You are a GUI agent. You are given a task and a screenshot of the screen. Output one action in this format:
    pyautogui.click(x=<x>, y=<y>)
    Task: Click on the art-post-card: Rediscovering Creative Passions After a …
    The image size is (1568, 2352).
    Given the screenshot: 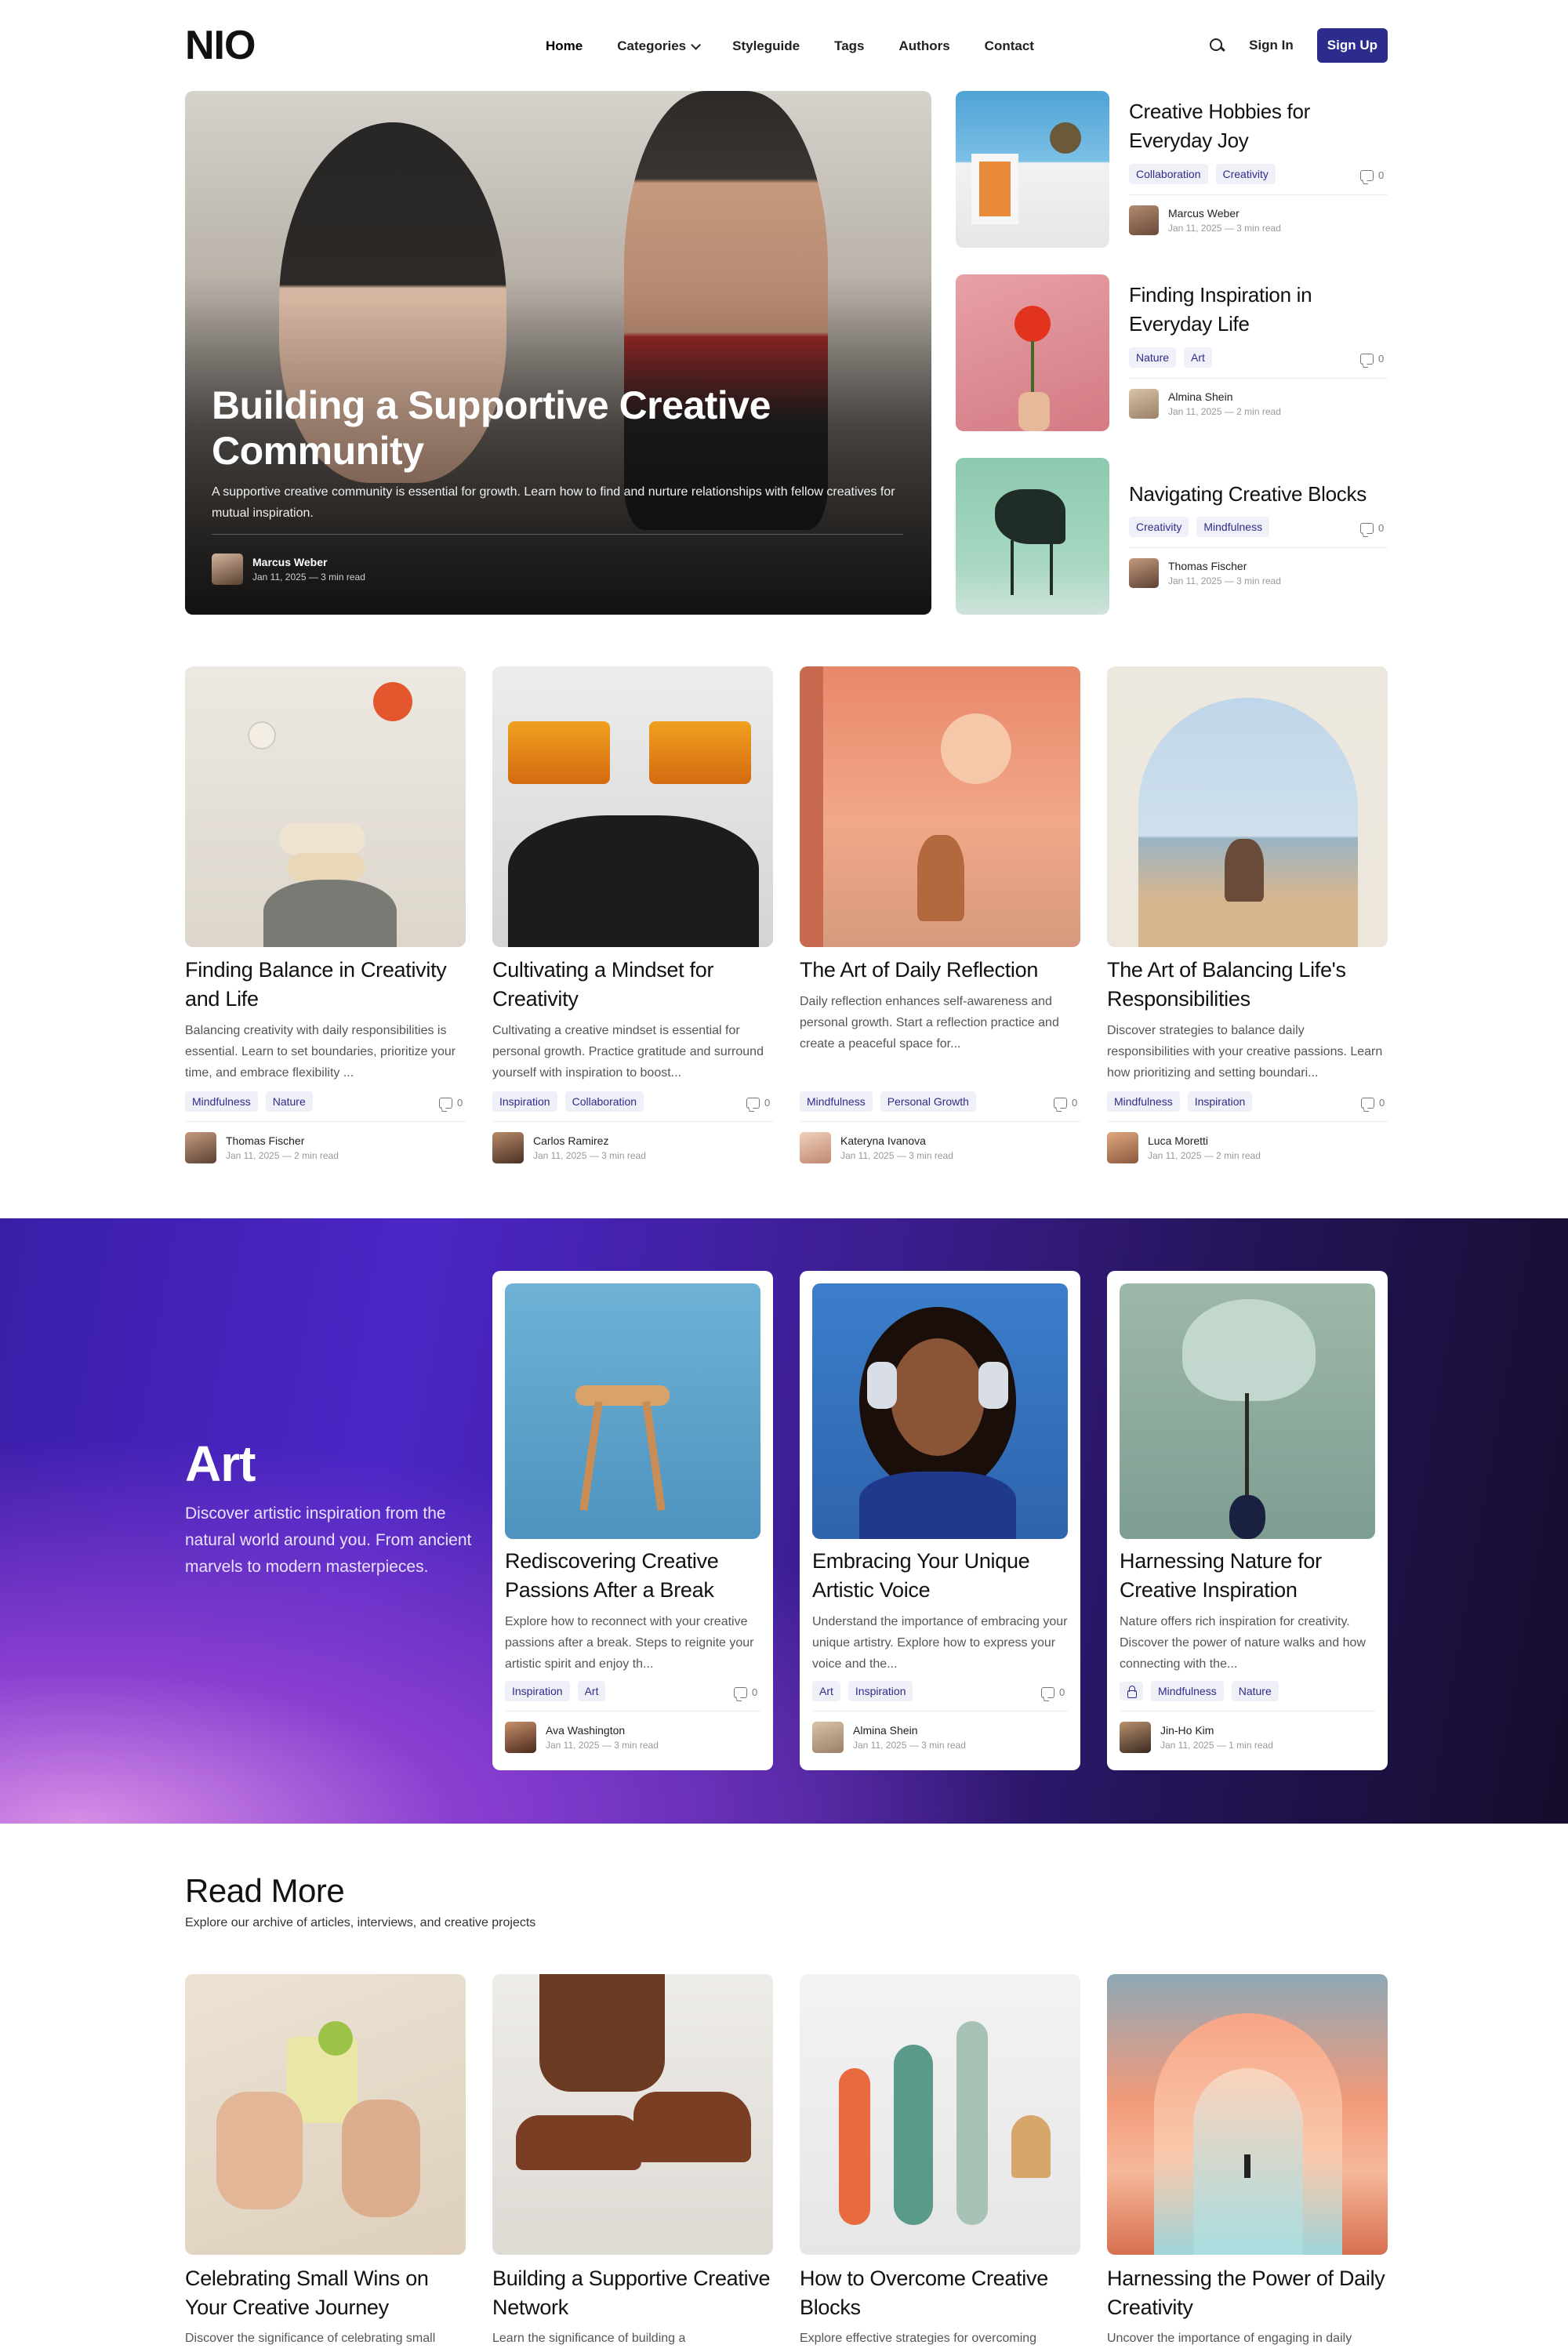 What is the action you would take?
    pyautogui.click(x=632, y=1520)
    